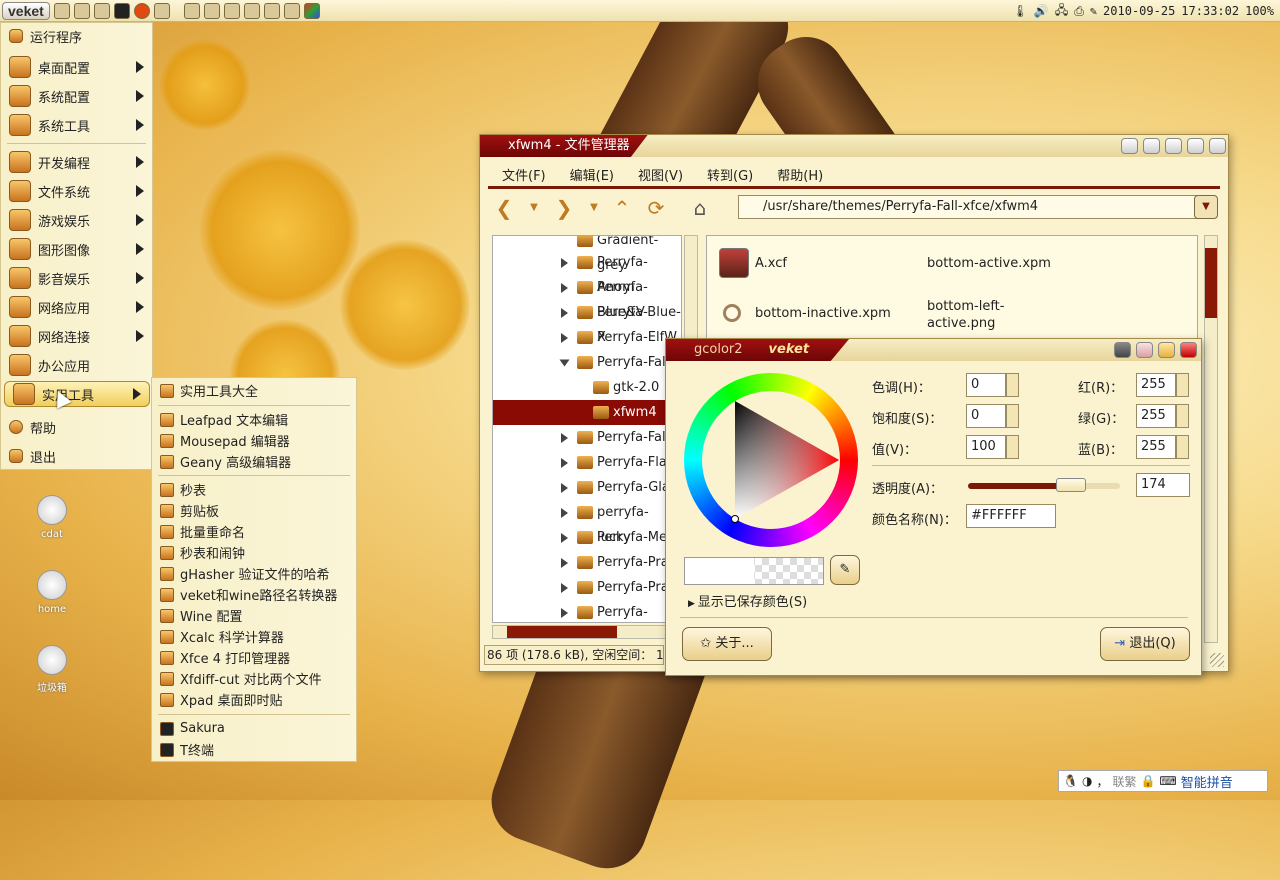  I want to click on tree-item: Perryfa-ElfW, so click(587, 337).